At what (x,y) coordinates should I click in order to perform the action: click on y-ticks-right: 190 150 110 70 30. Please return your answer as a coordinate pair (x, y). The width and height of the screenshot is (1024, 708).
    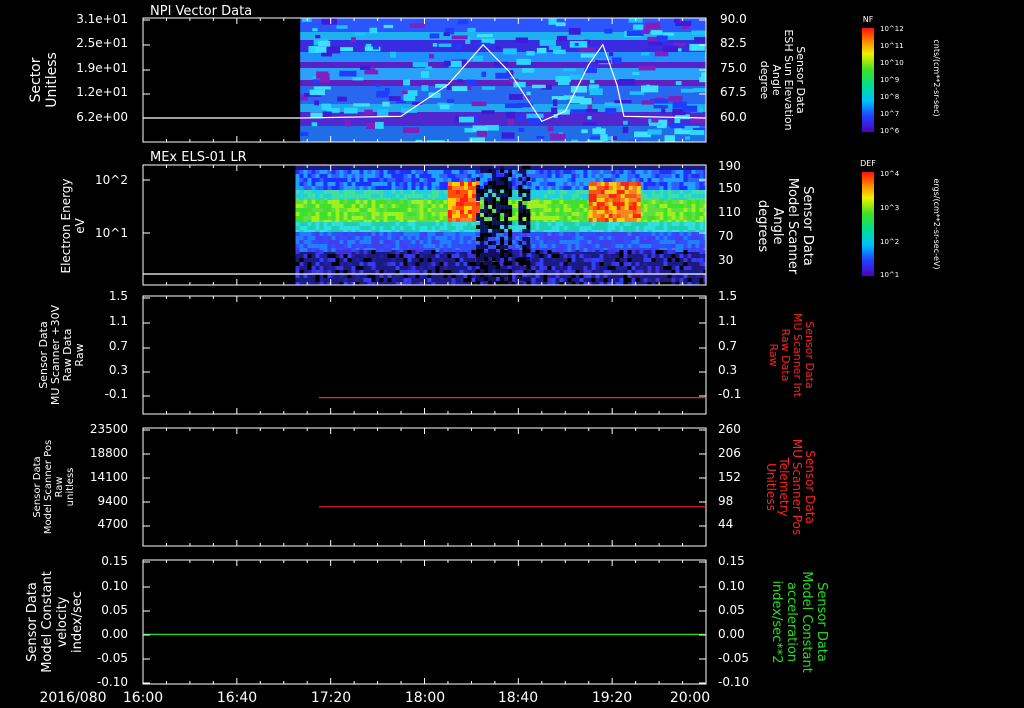
    Looking at the image, I should click on (729, 213).